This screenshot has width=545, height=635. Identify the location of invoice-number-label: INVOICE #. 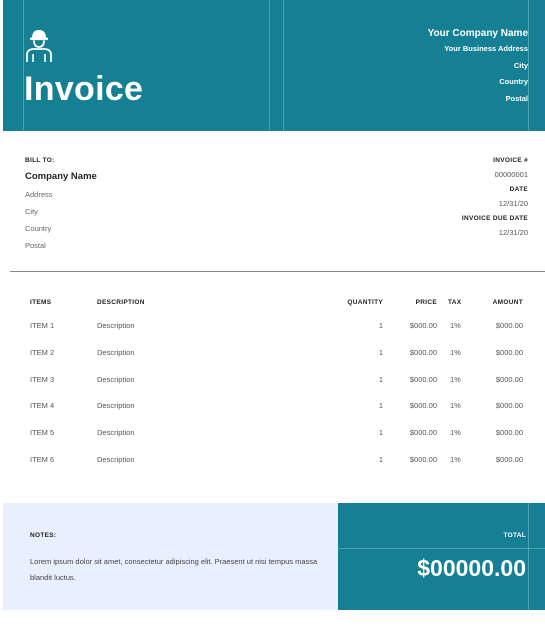
(510, 160).